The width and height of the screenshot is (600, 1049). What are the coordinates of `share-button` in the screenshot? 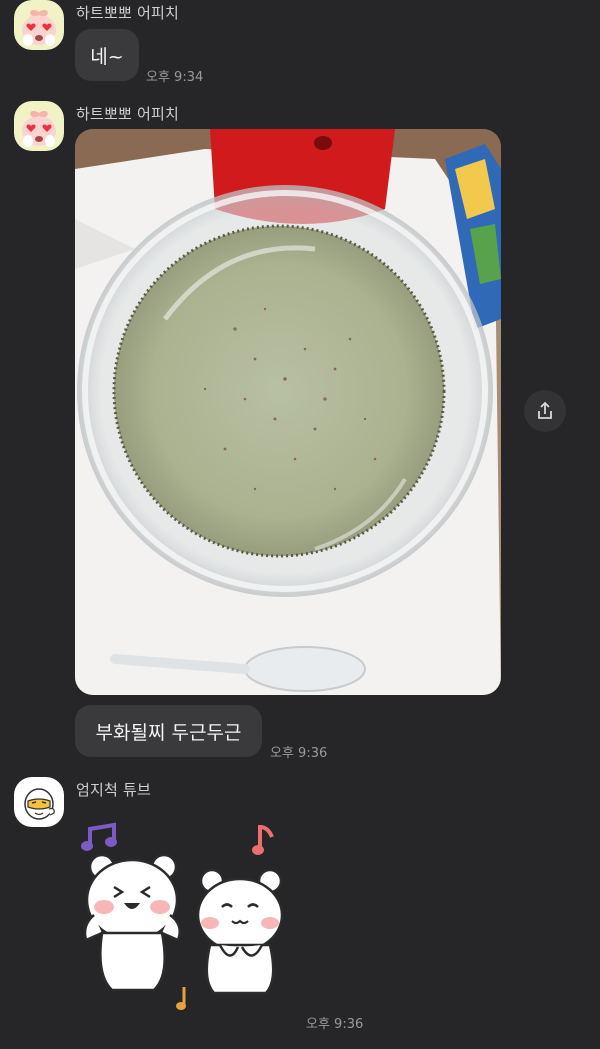 It's located at (545, 411).